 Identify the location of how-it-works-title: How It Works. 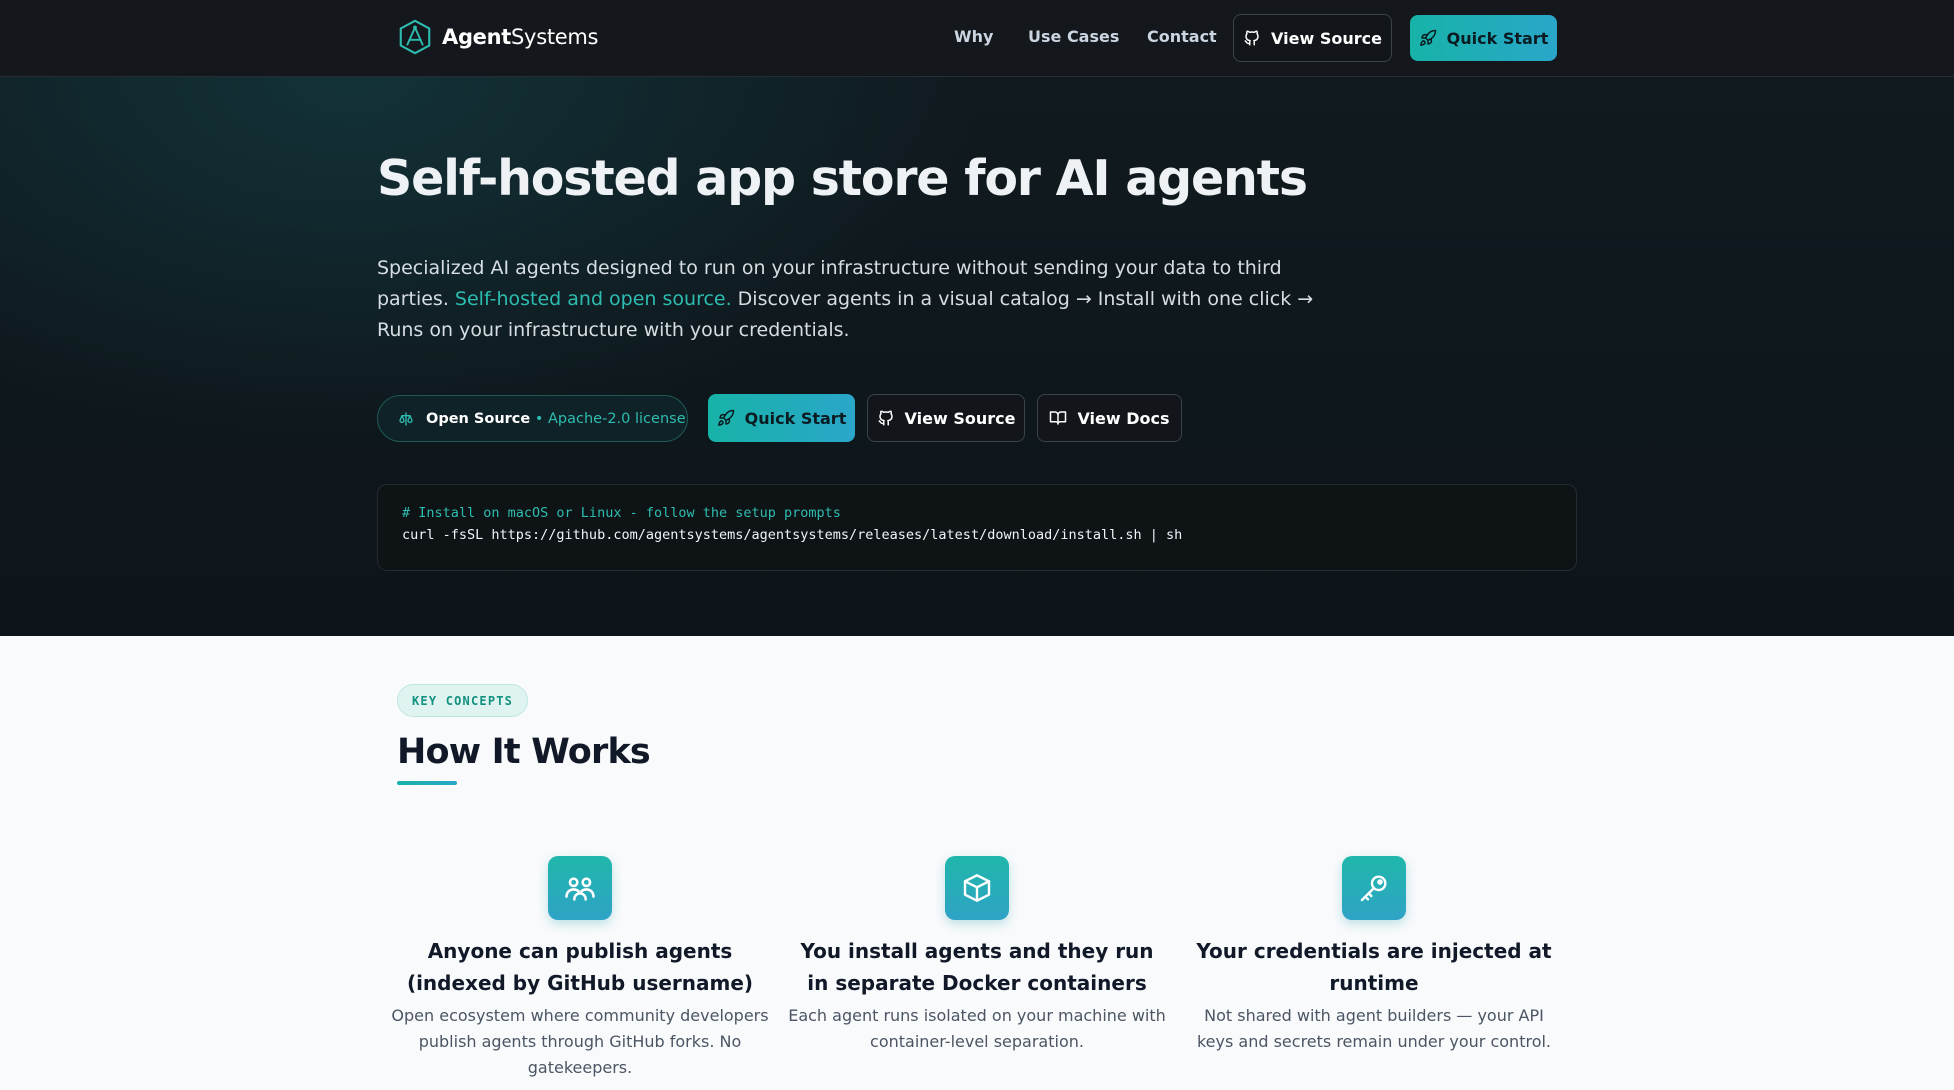
(524, 752).